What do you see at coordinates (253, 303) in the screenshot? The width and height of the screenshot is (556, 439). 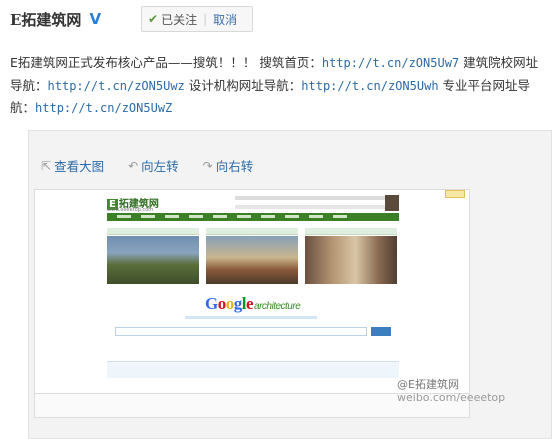 I see `google-architecture-logo: Googlearchitecture` at bounding box center [253, 303].